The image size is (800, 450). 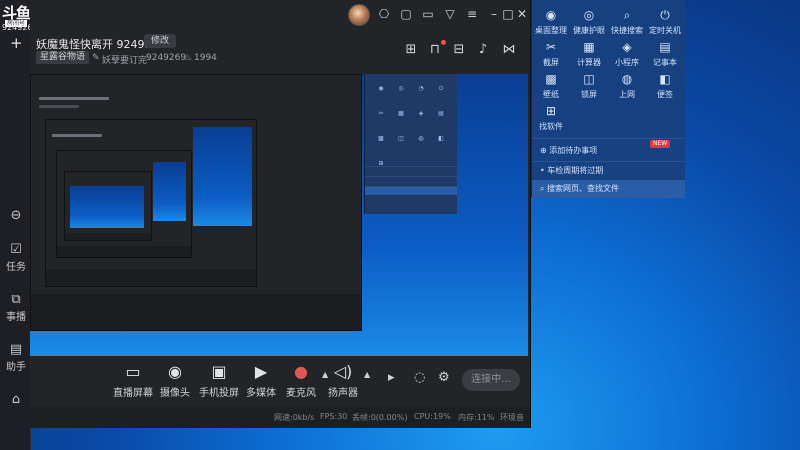 What do you see at coordinates (428, 14) in the screenshot?
I see `wallet-icon: ▭` at bounding box center [428, 14].